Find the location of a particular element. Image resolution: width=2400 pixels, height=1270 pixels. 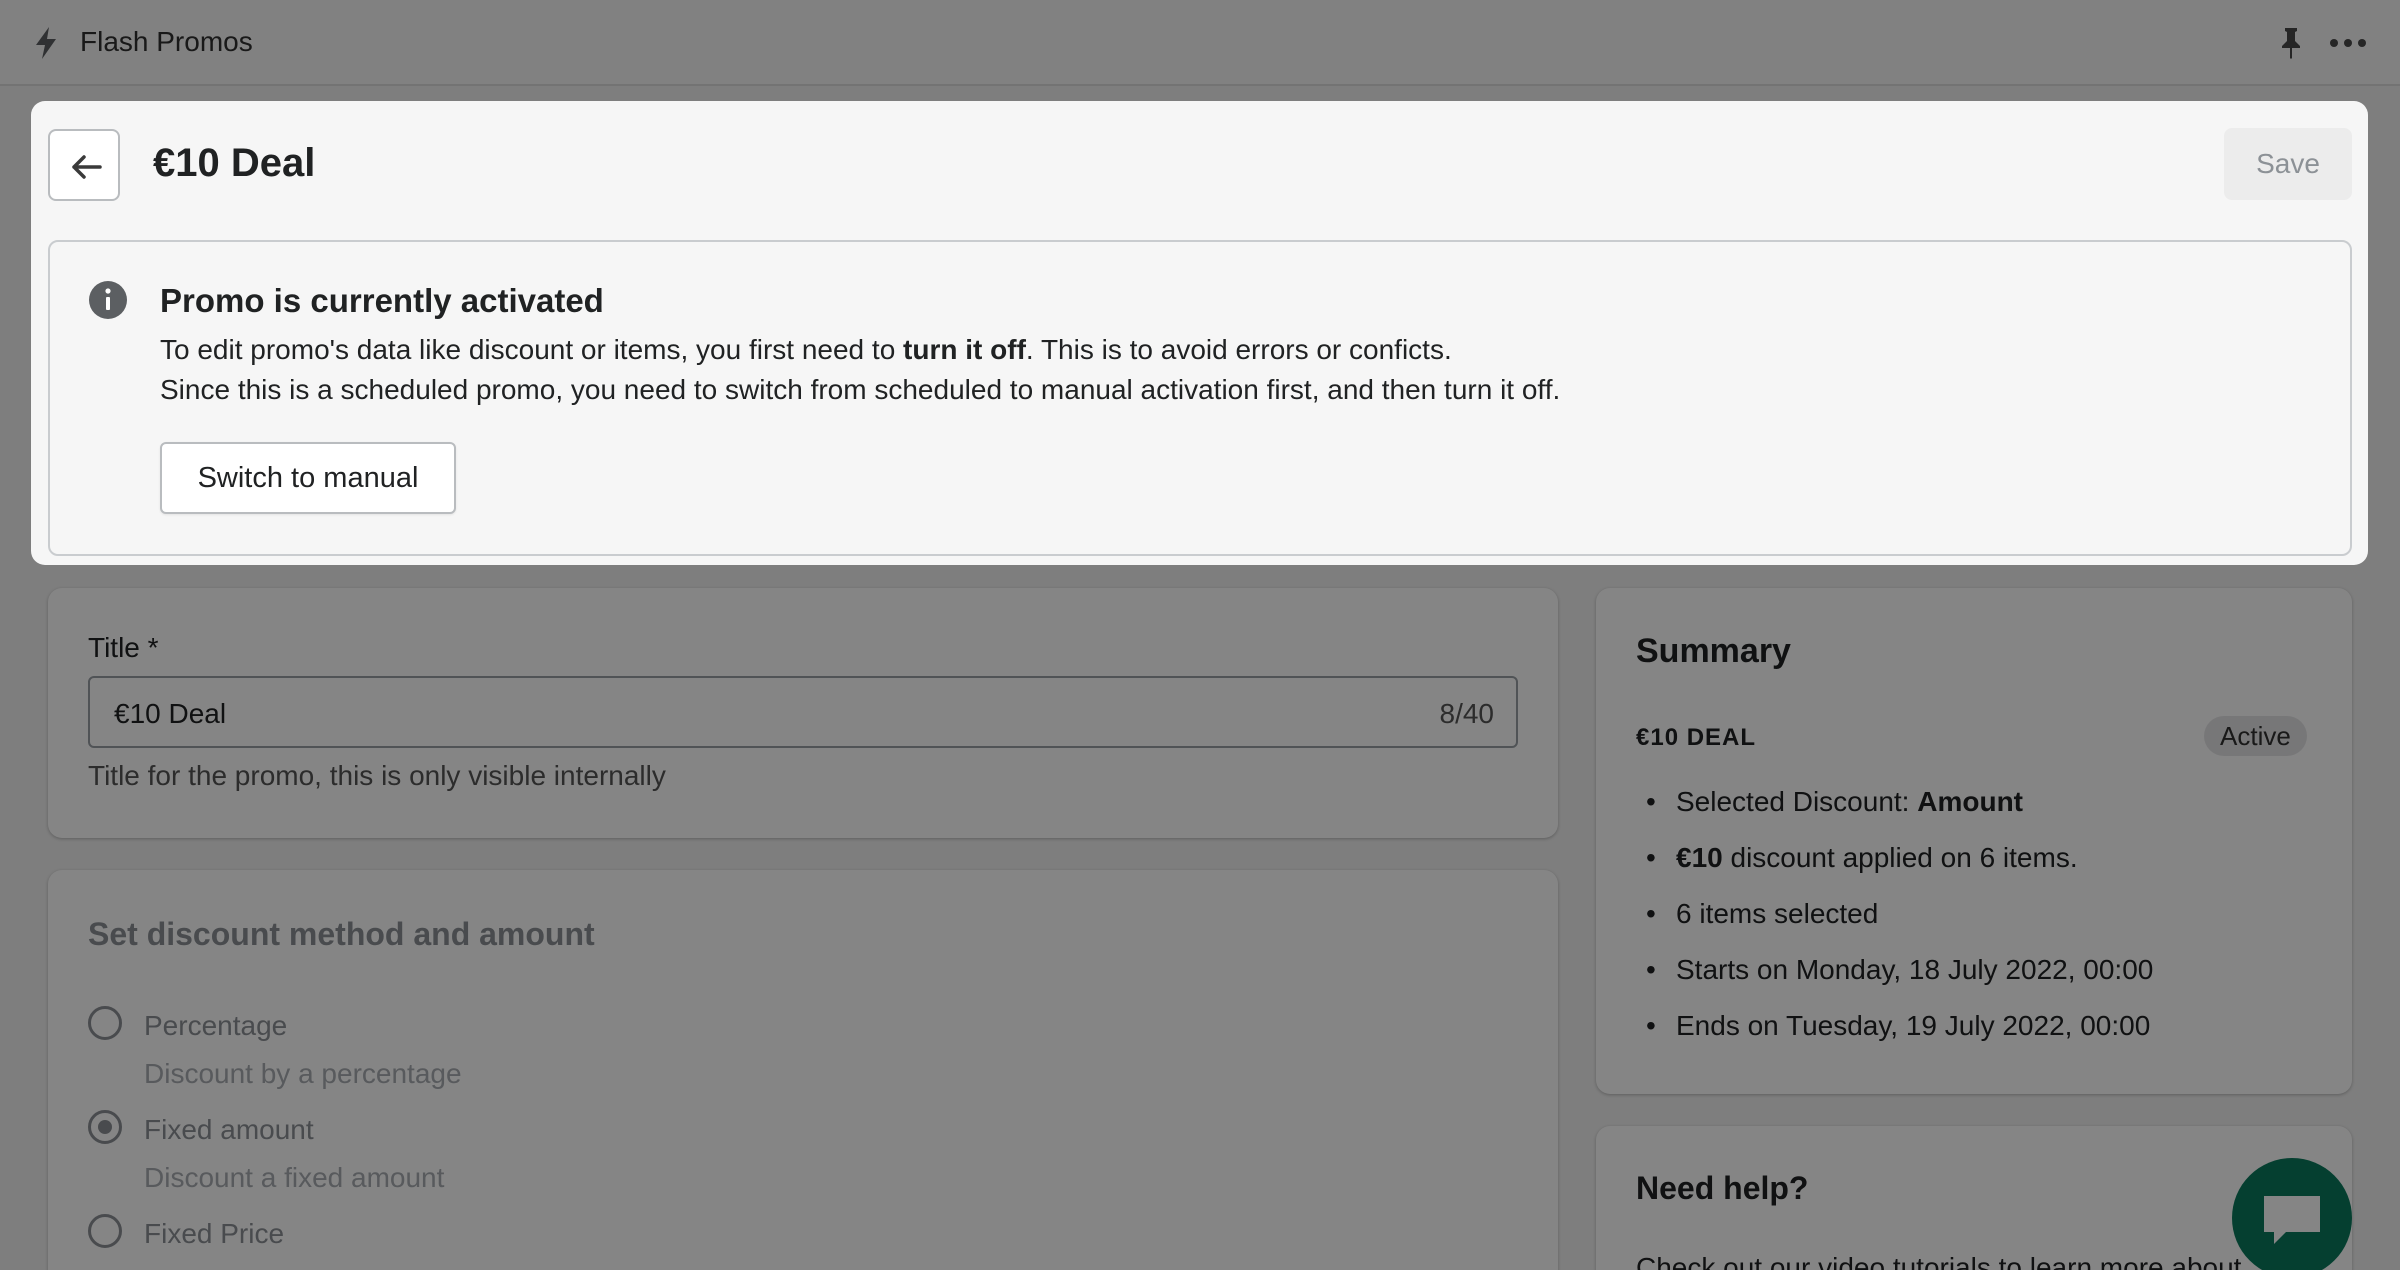

arrow-left-icon is located at coordinates (87, 167).